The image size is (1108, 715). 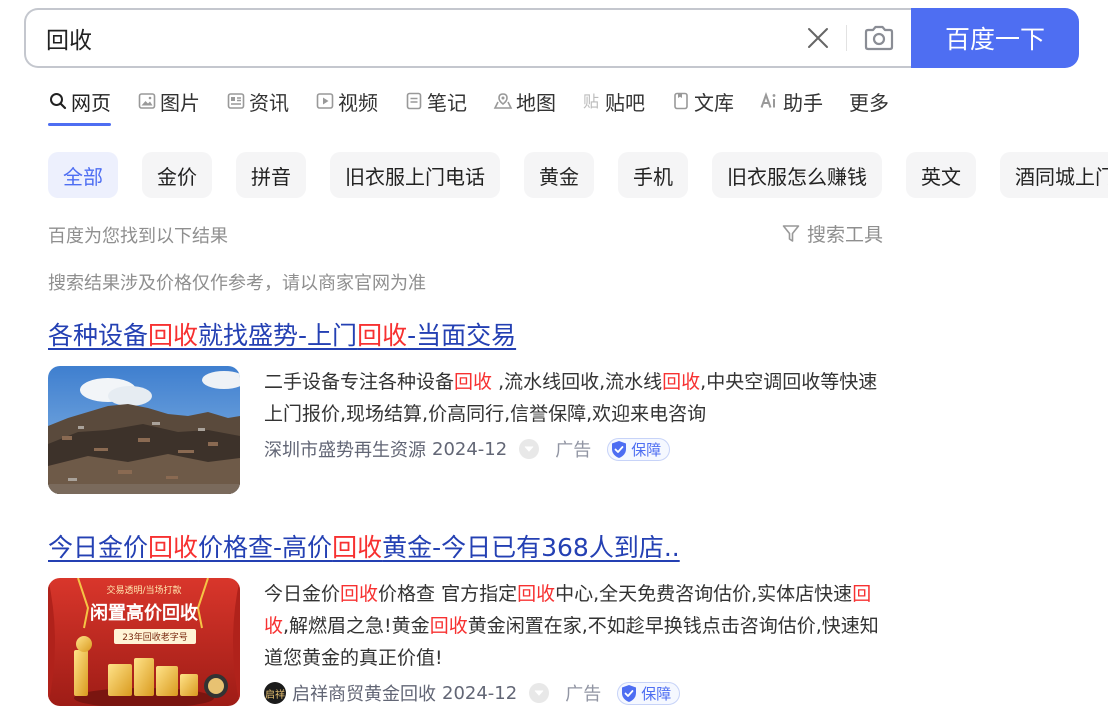 What do you see at coordinates (168, 101) in the screenshot?
I see `tab-images: 图片` at bounding box center [168, 101].